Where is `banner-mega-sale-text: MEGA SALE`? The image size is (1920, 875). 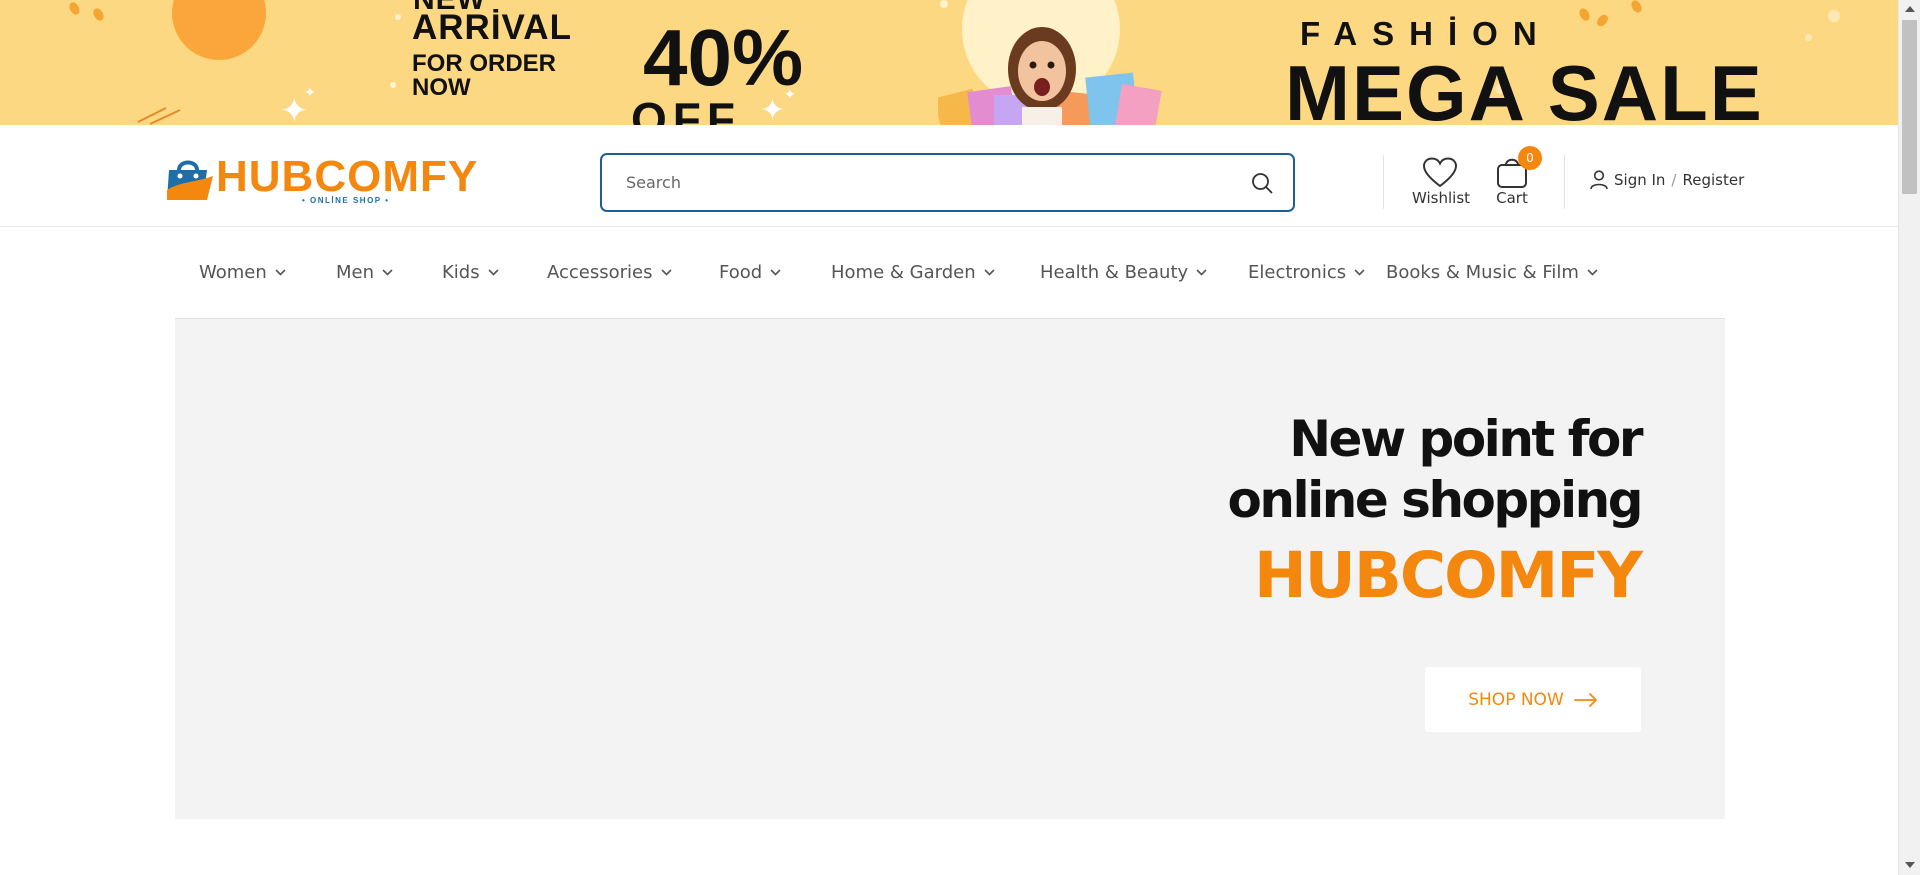
banner-mega-sale-text: MEGA SALE is located at coordinates (1524, 87).